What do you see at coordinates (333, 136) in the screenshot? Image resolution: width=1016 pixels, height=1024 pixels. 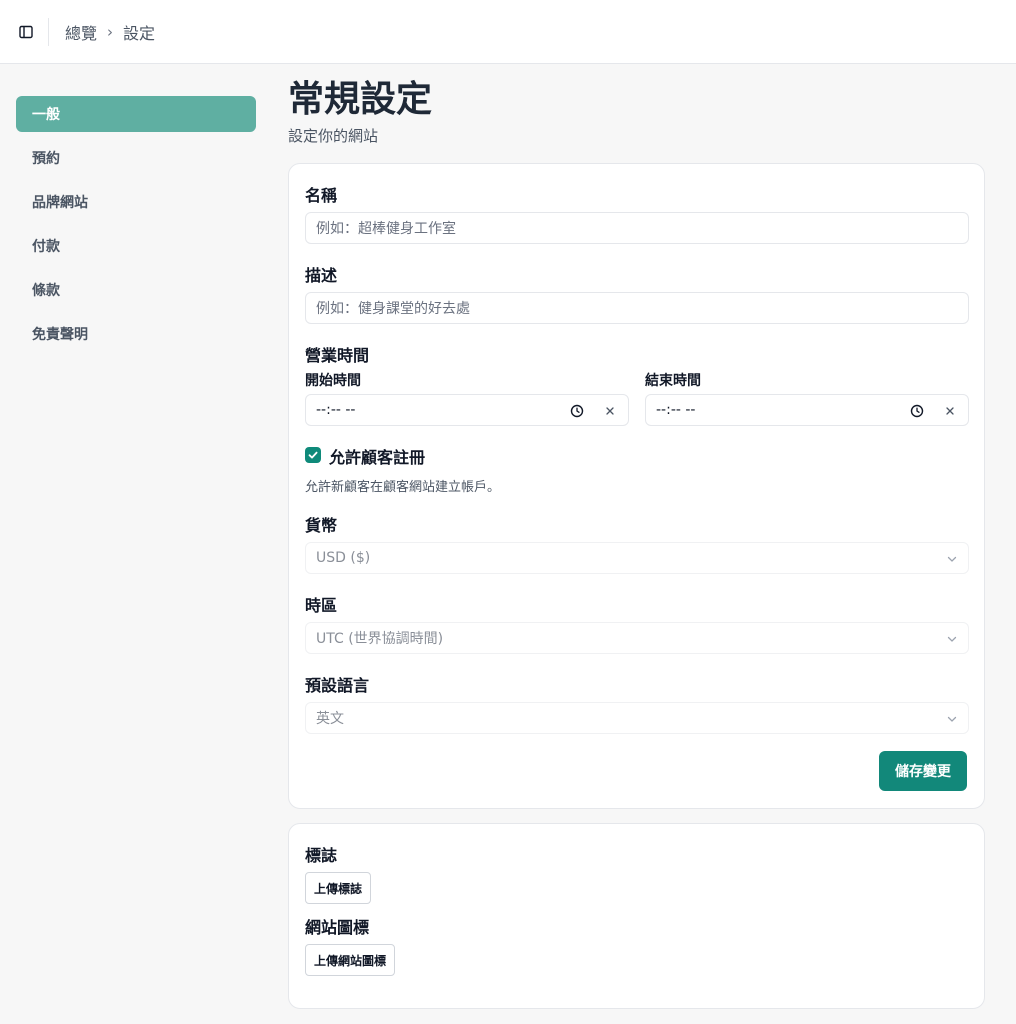 I see `page-subtitle: 設定你的網站` at bounding box center [333, 136].